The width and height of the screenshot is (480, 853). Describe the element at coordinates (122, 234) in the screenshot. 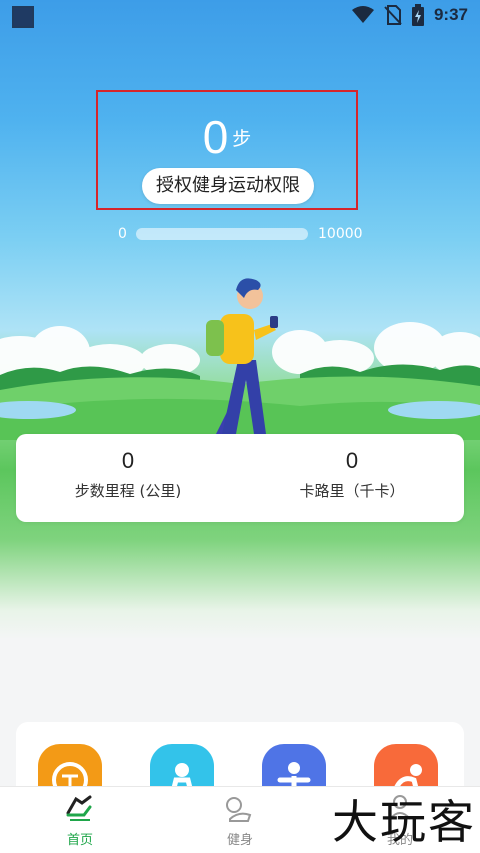

I see `progress-min-label: 0` at that location.